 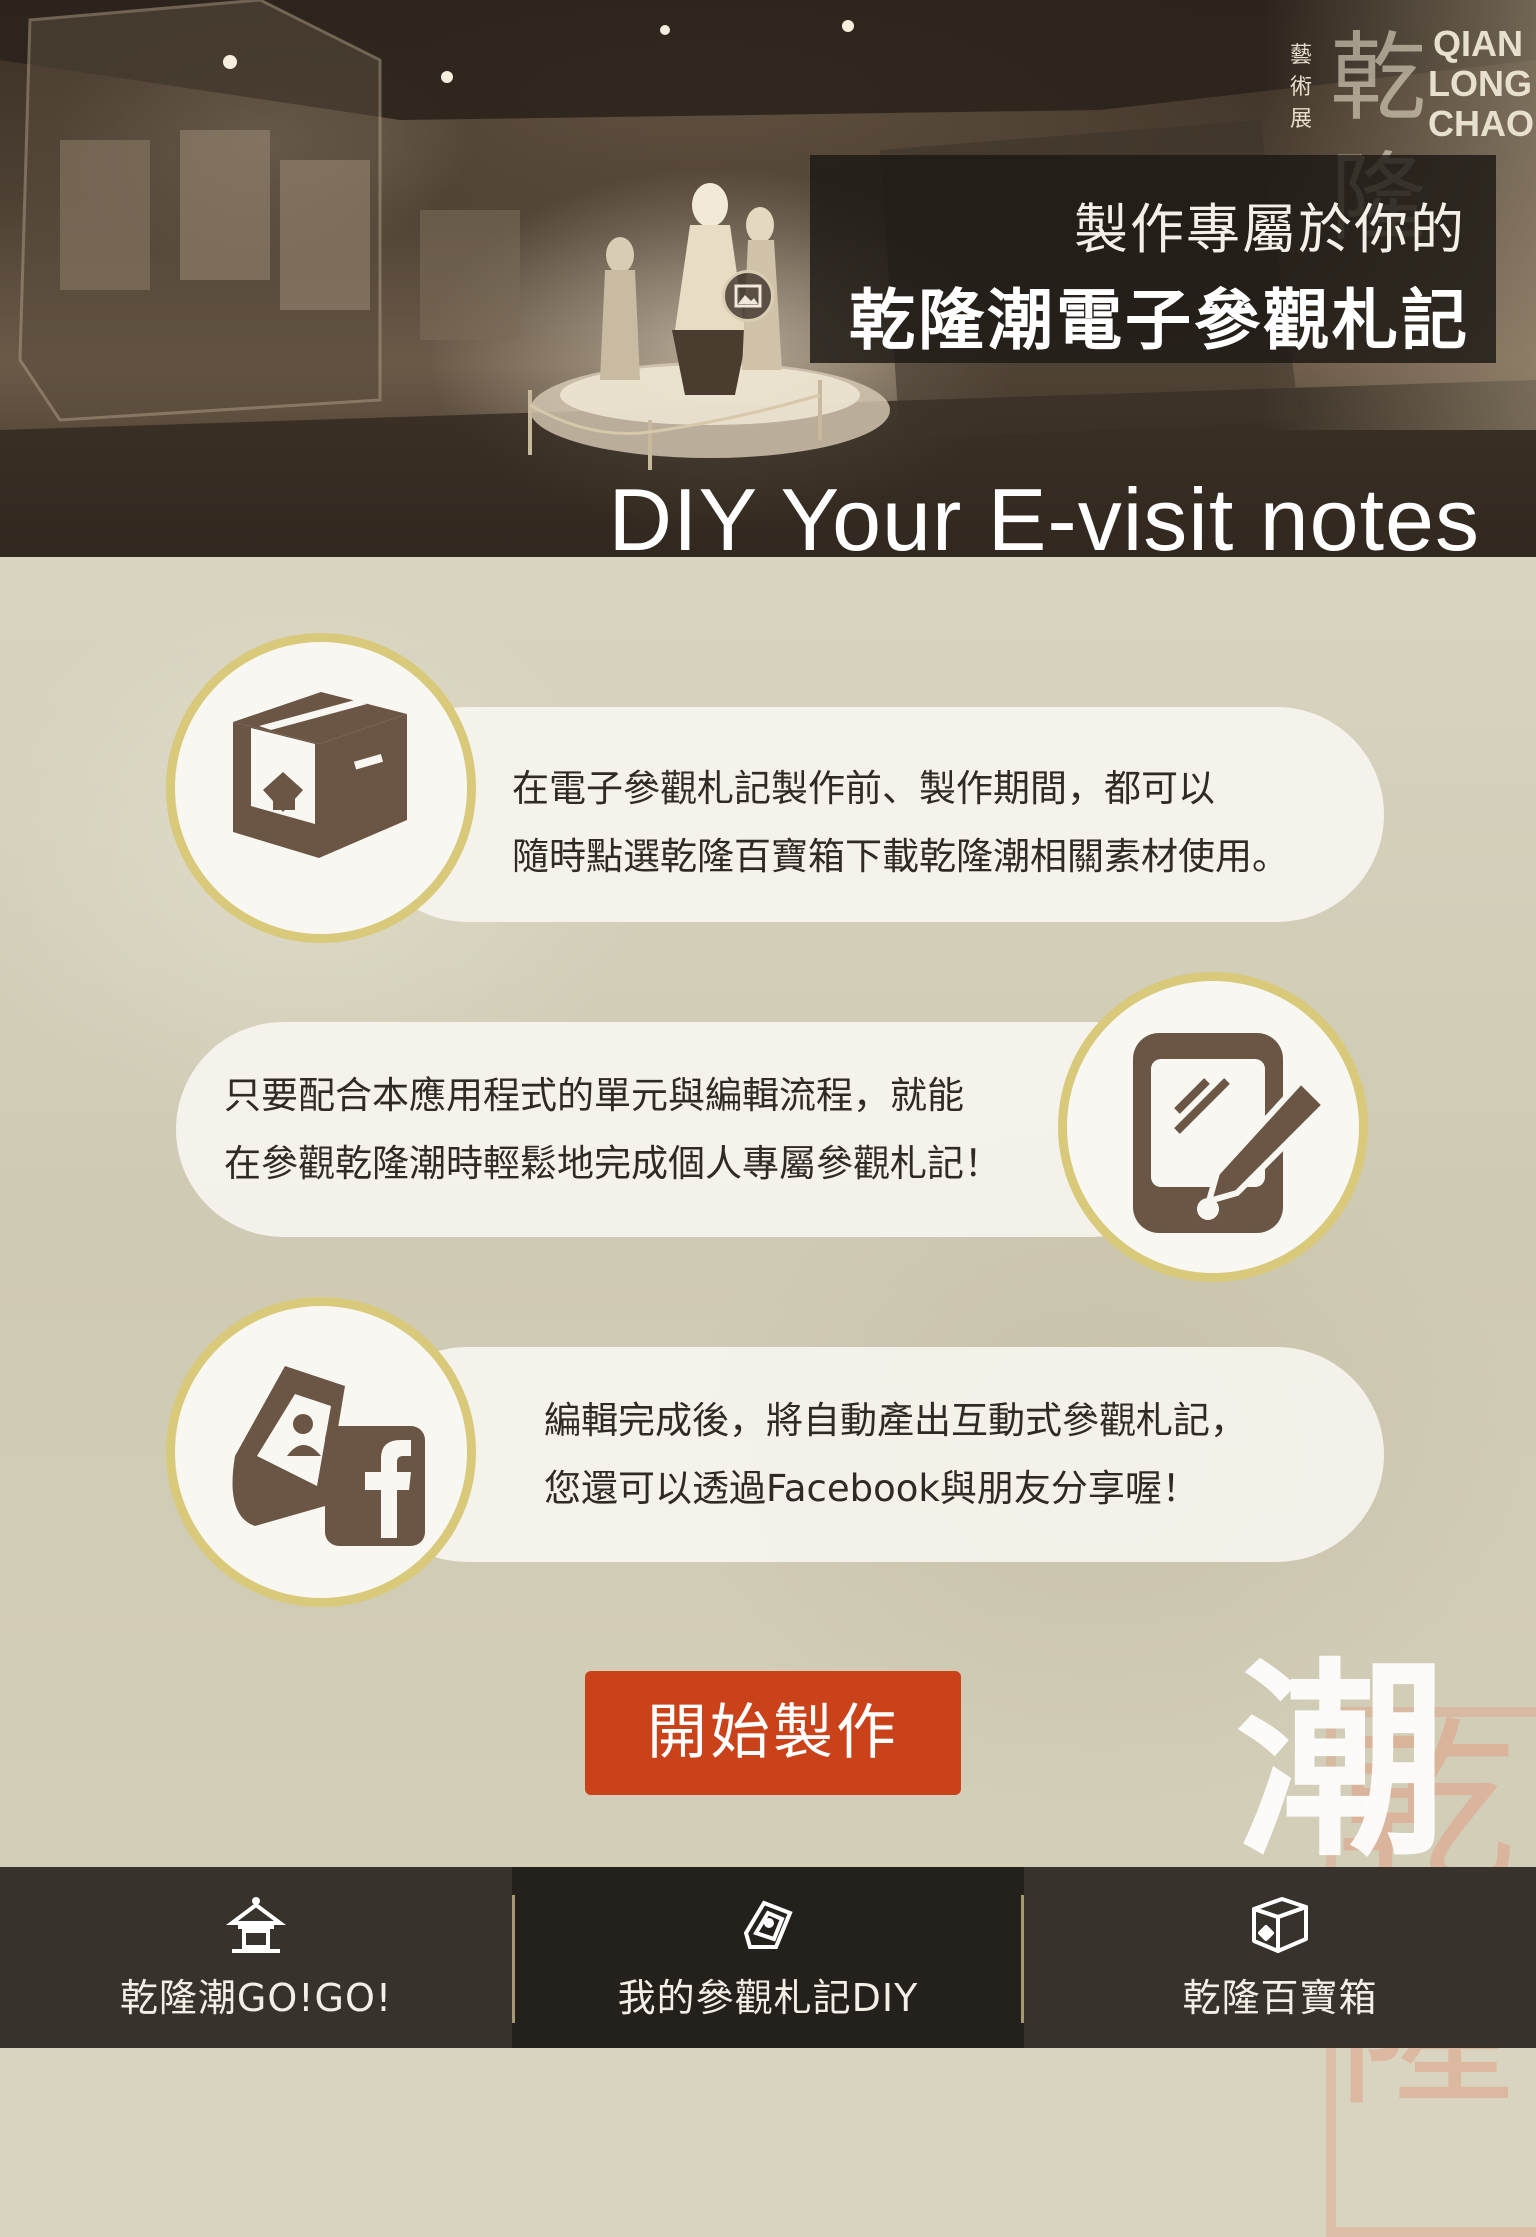 What do you see at coordinates (320, 775) in the screenshot?
I see `treasure-box-icon` at bounding box center [320, 775].